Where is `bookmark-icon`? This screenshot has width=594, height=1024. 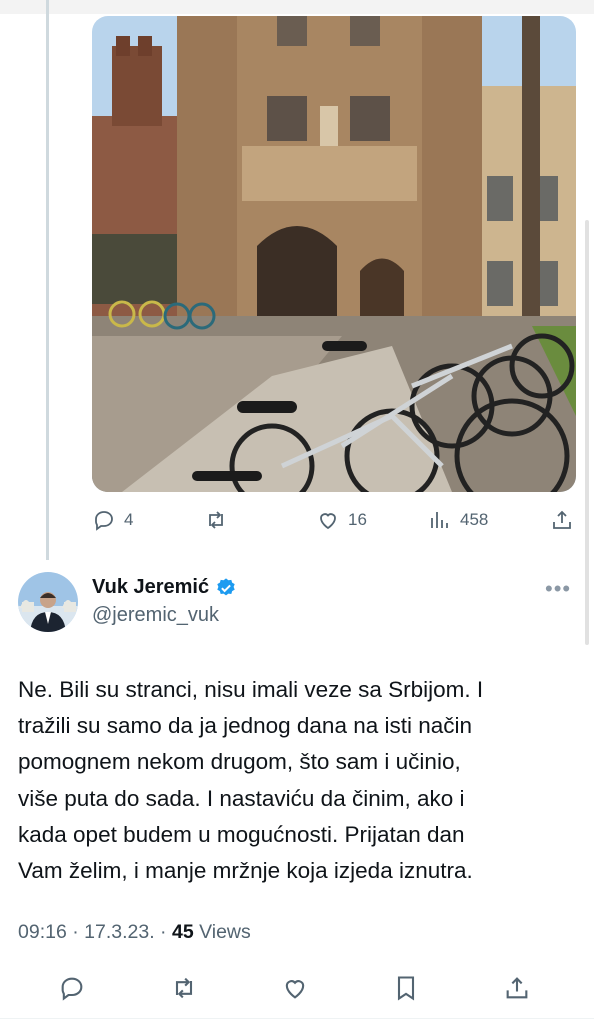 bookmark-icon is located at coordinates (406, 988).